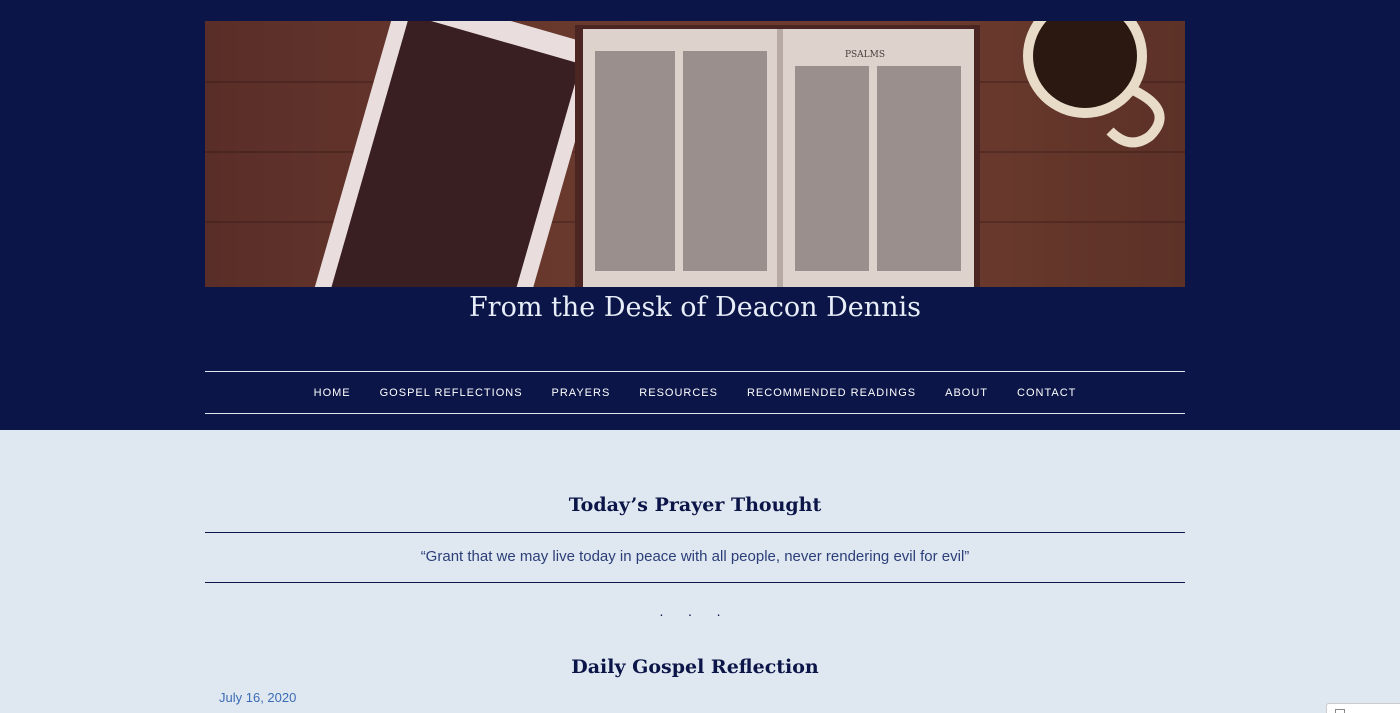 The height and width of the screenshot is (713, 1400). I want to click on nav-about: ABOUT, so click(967, 393).